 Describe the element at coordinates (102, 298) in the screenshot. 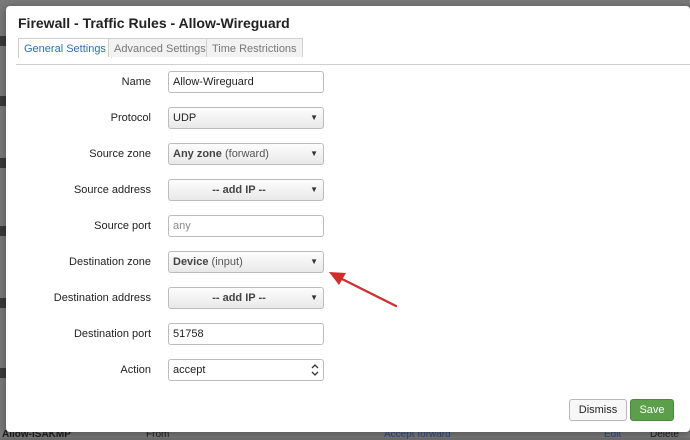

I see `destination-address-label: Destination address` at that location.